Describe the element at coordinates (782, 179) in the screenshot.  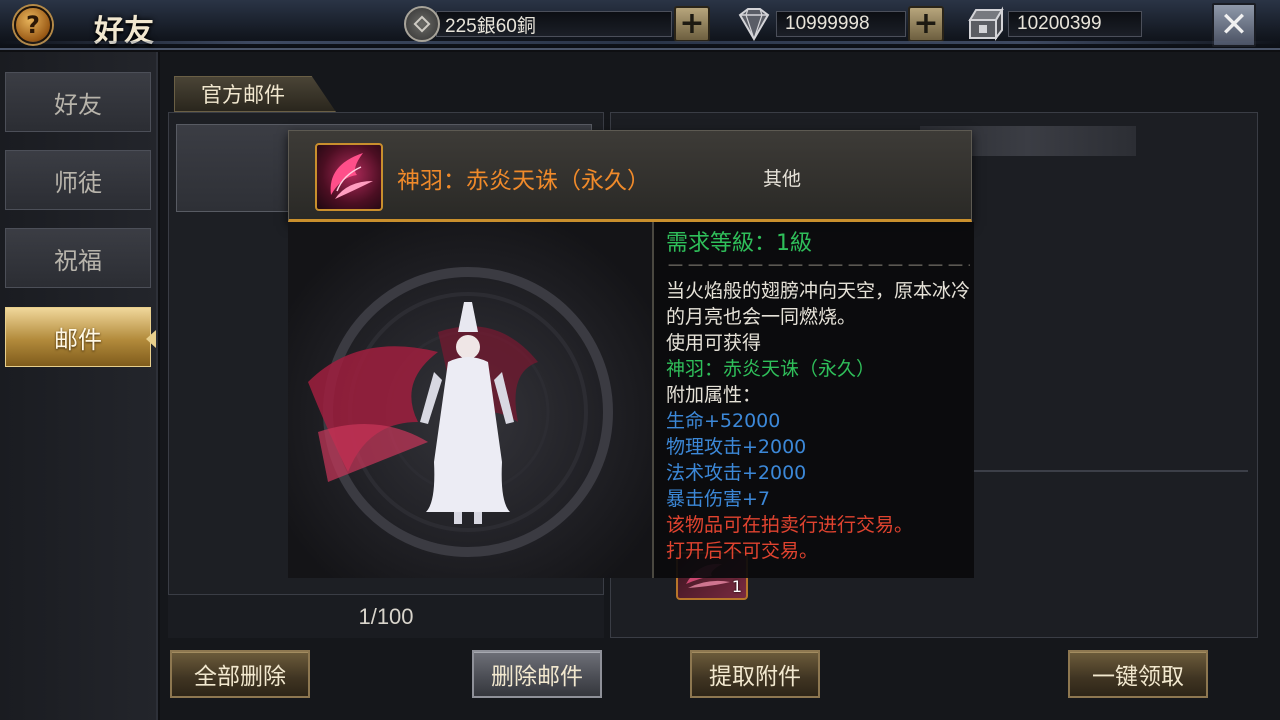
I see `item-type: 其他` at that location.